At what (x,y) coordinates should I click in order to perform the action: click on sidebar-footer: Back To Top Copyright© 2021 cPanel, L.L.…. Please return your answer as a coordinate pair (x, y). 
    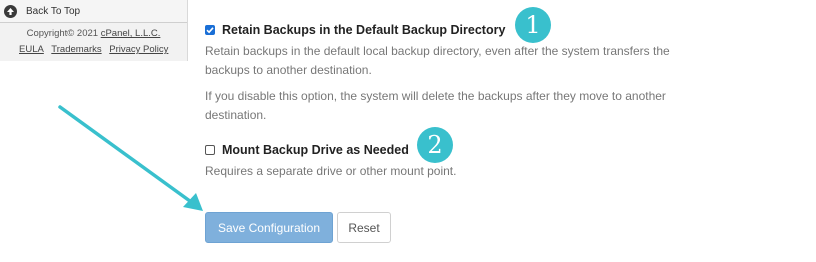
    Looking at the image, I should click on (94, 30).